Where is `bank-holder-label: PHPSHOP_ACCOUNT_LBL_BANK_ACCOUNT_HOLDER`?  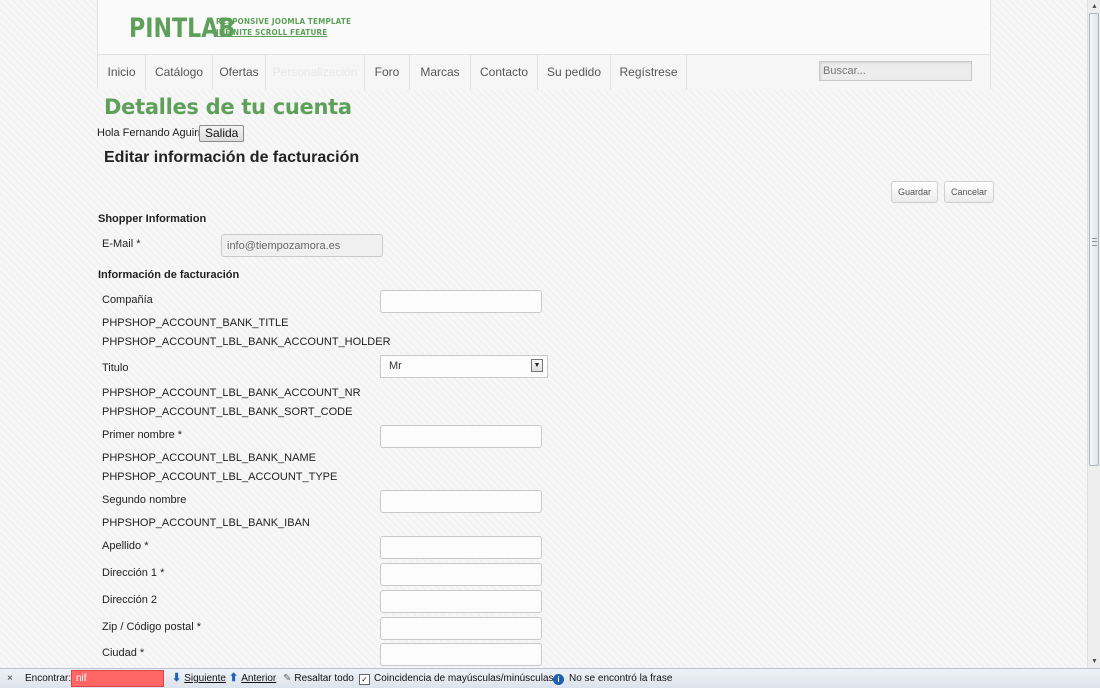 bank-holder-label: PHPSHOP_ACCOUNT_LBL_BANK_ACCOUNT_HOLDER is located at coordinates (246, 342).